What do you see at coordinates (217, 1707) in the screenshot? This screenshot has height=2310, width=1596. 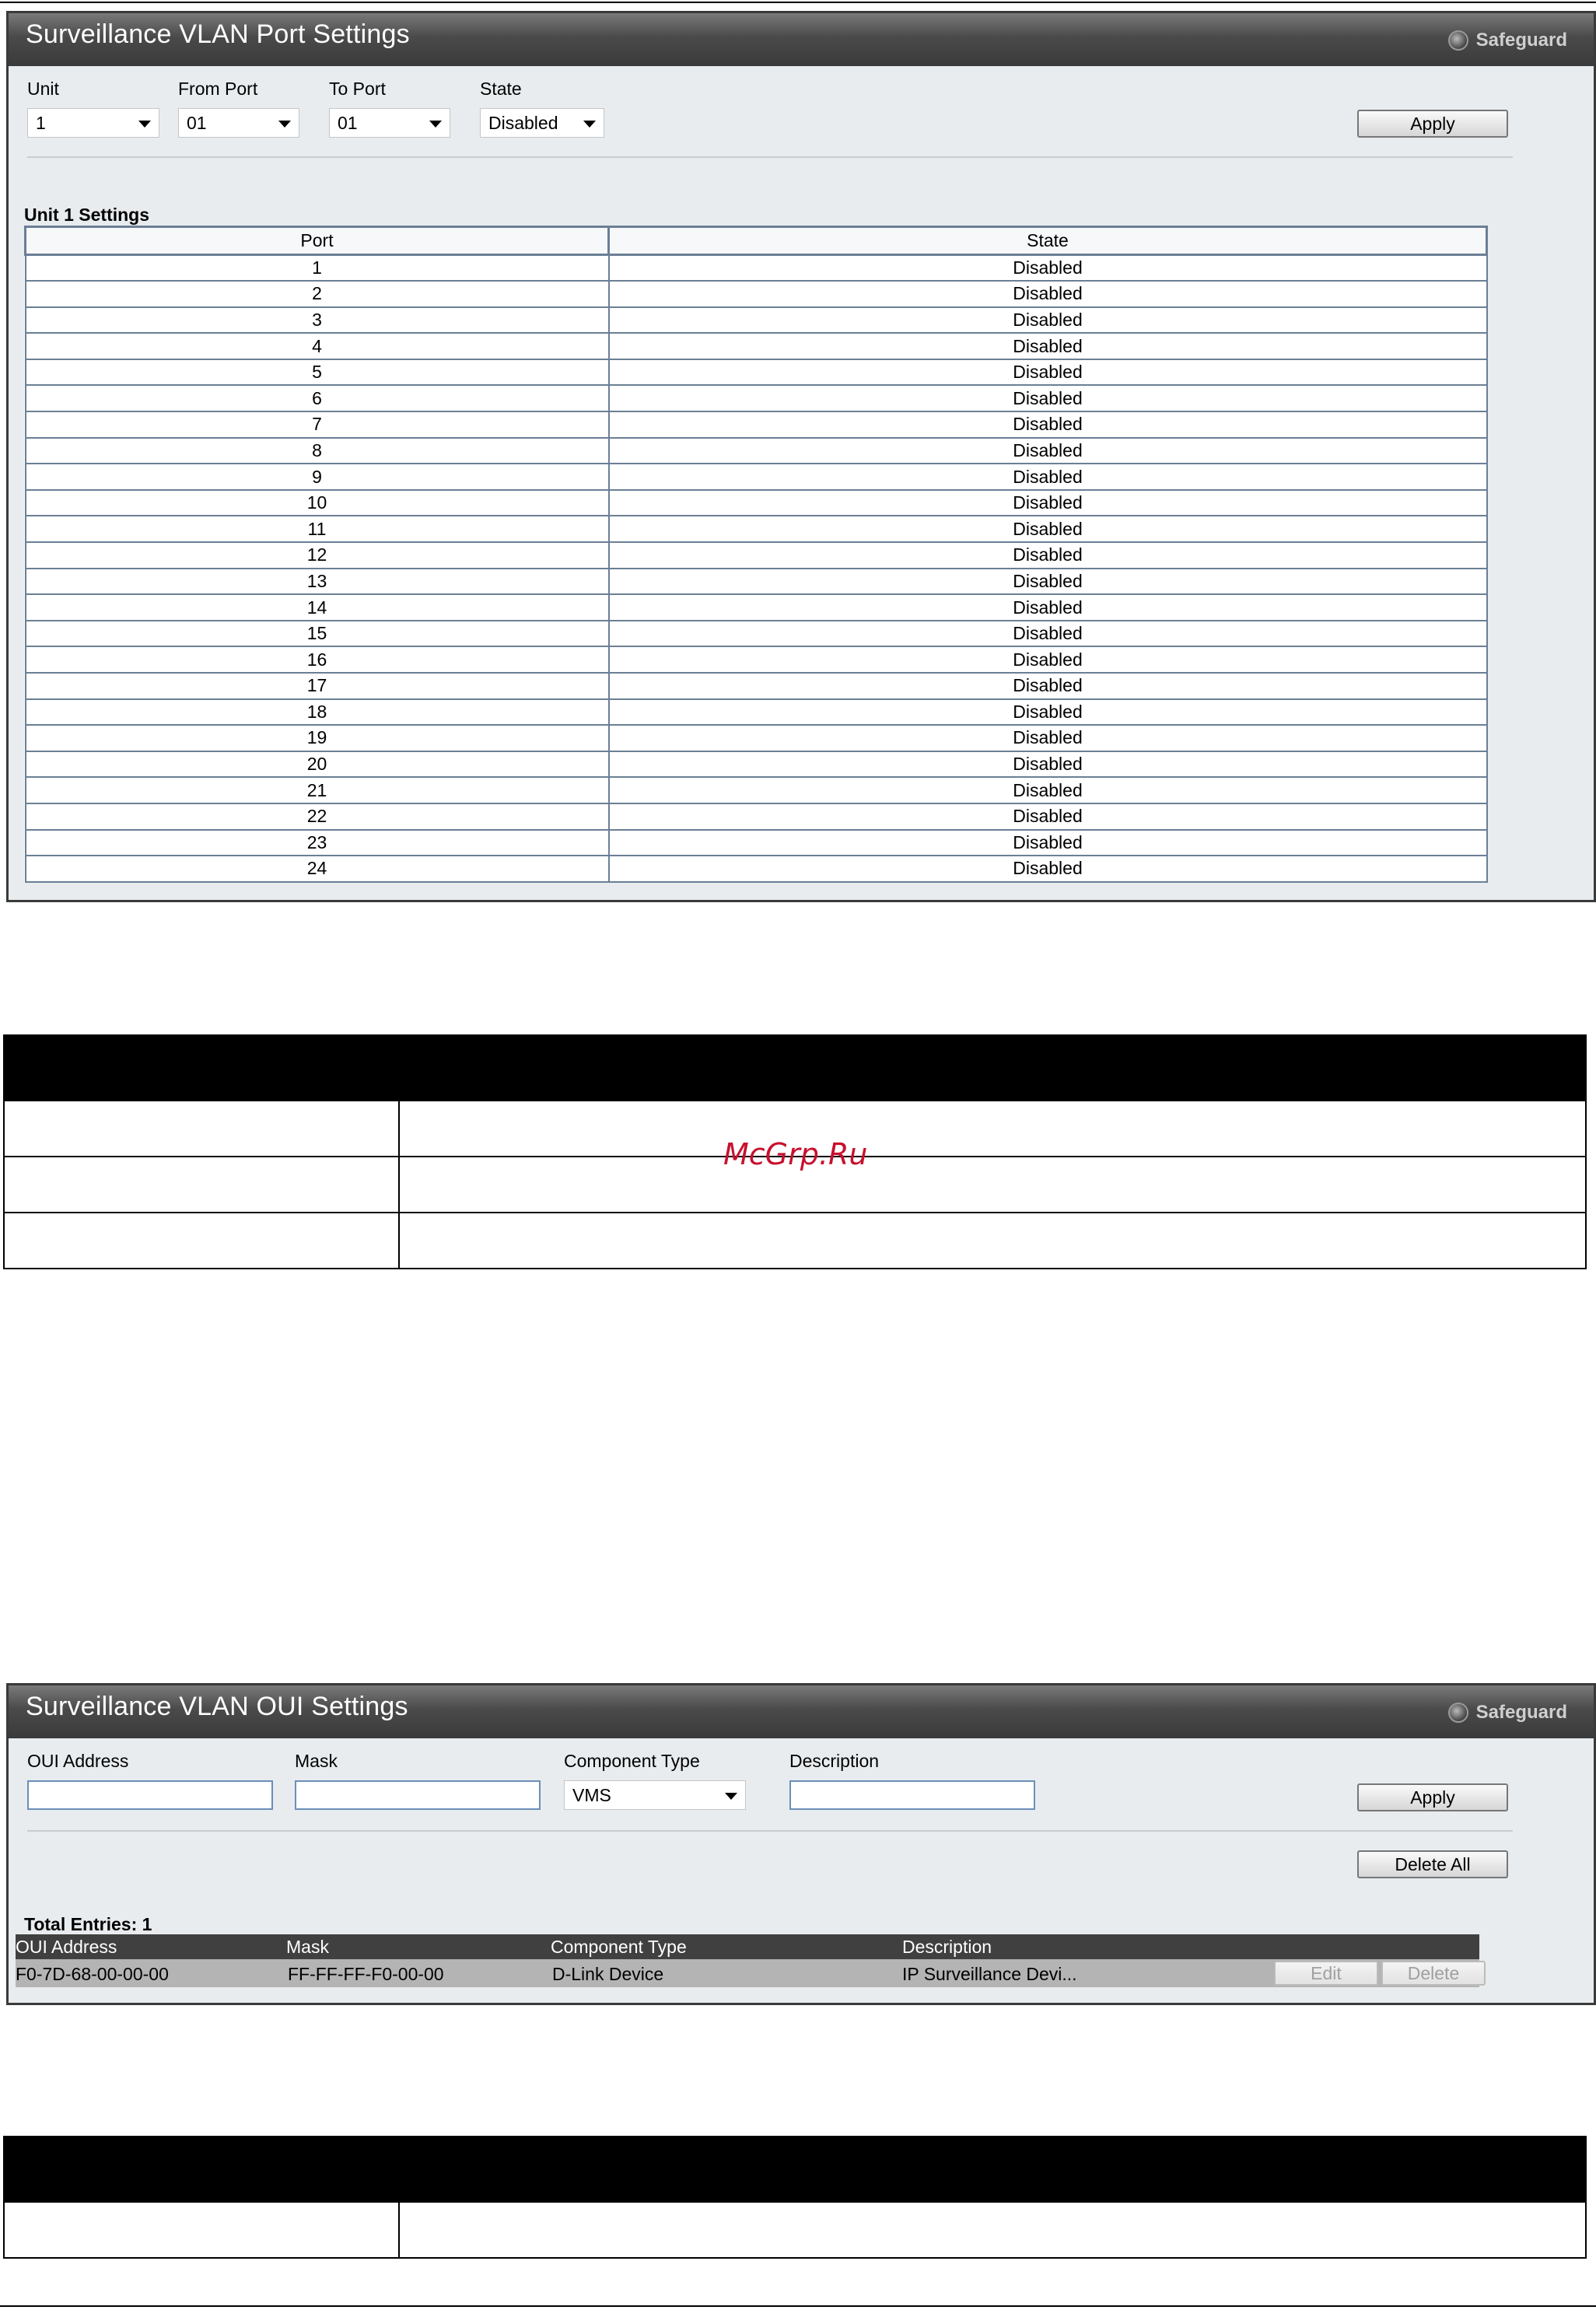 I see `panel-title: Surveillance VLAN OUI Settings` at bounding box center [217, 1707].